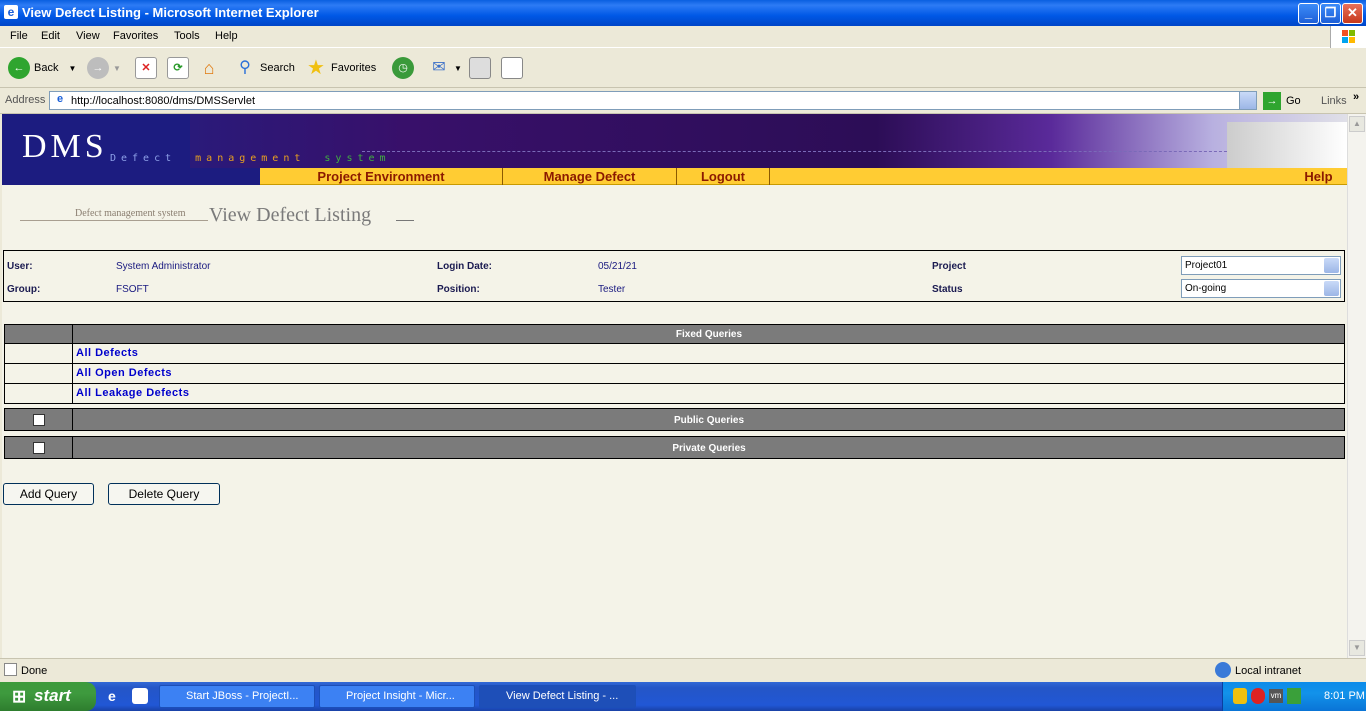  What do you see at coordinates (130, 213) in the screenshot?
I see `breadcrumb: Defect management system` at bounding box center [130, 213].